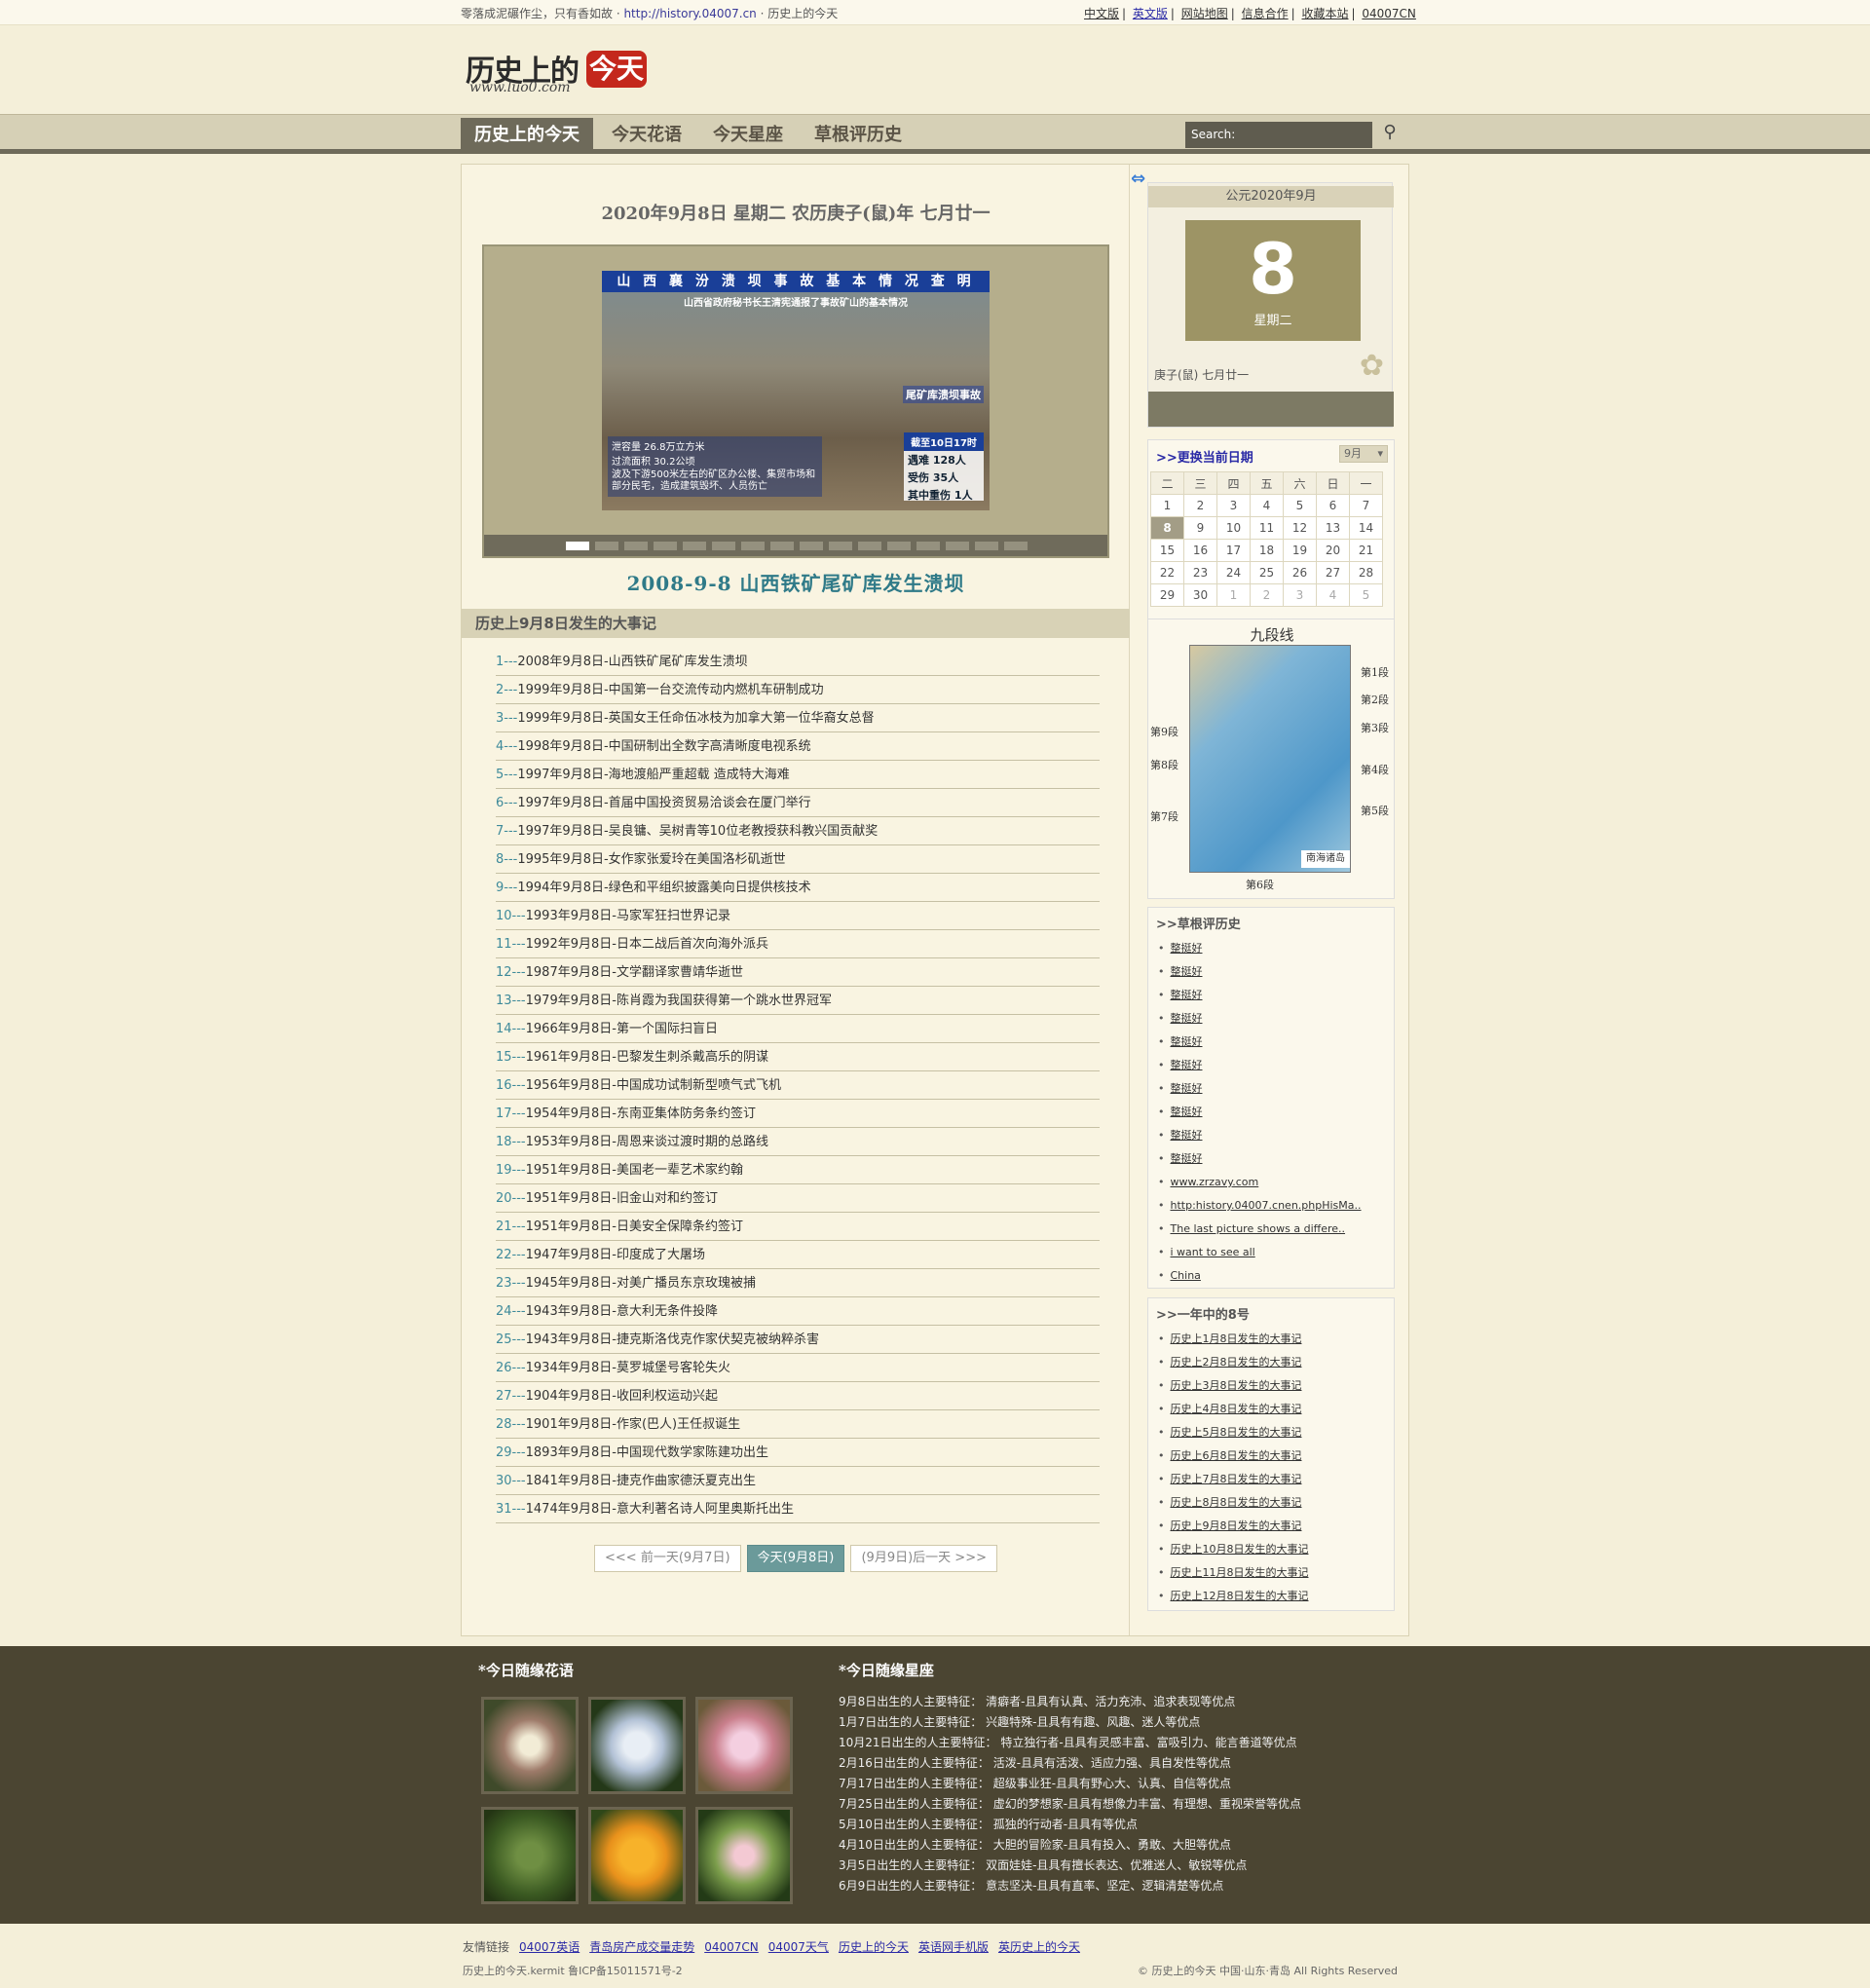 The image size is (1870, 1988). I want to click on event-item: 12---1987年9月8日-文学翻译家曹靖华逝世, so click(798, 972).